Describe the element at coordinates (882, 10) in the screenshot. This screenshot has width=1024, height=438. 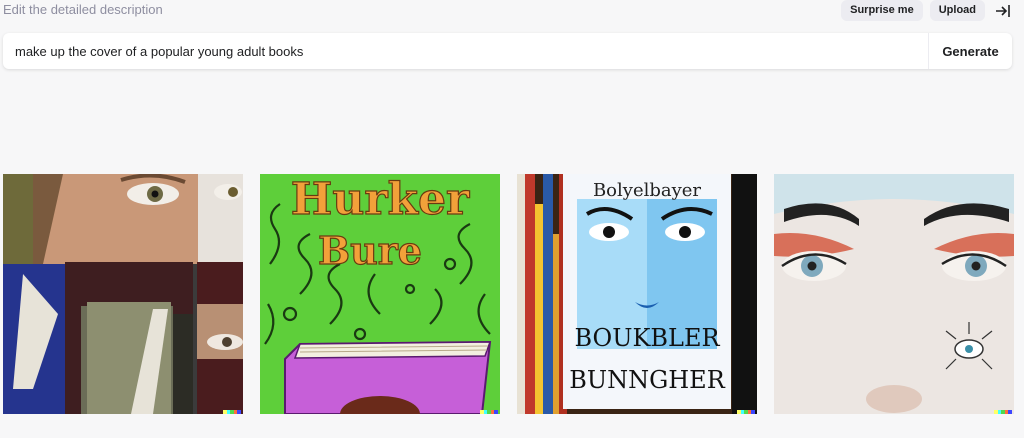
I see `surprise-me-button: Surprise me` at that location.